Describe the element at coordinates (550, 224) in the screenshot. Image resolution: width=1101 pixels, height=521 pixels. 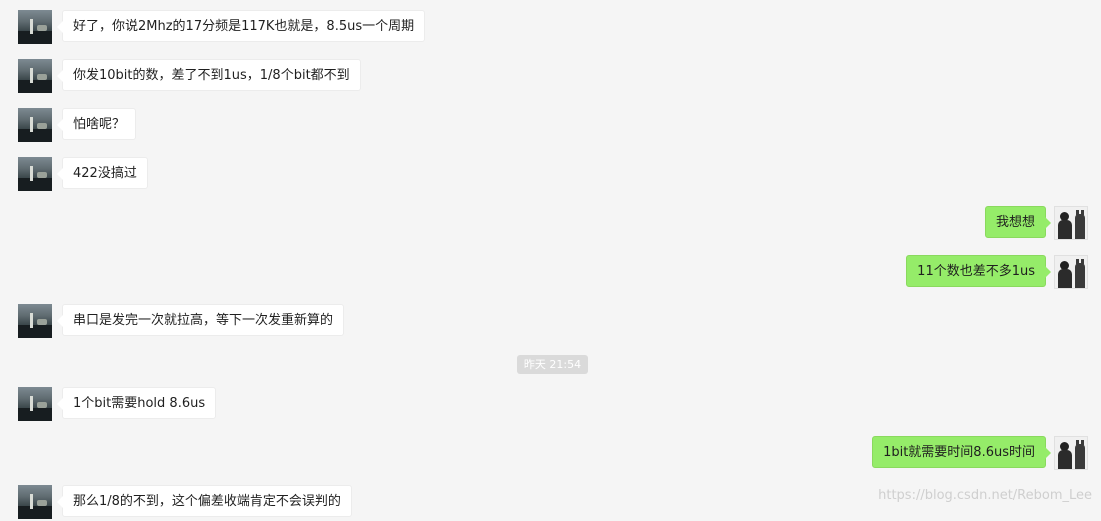
I see `message-row: 我想想` at that location.